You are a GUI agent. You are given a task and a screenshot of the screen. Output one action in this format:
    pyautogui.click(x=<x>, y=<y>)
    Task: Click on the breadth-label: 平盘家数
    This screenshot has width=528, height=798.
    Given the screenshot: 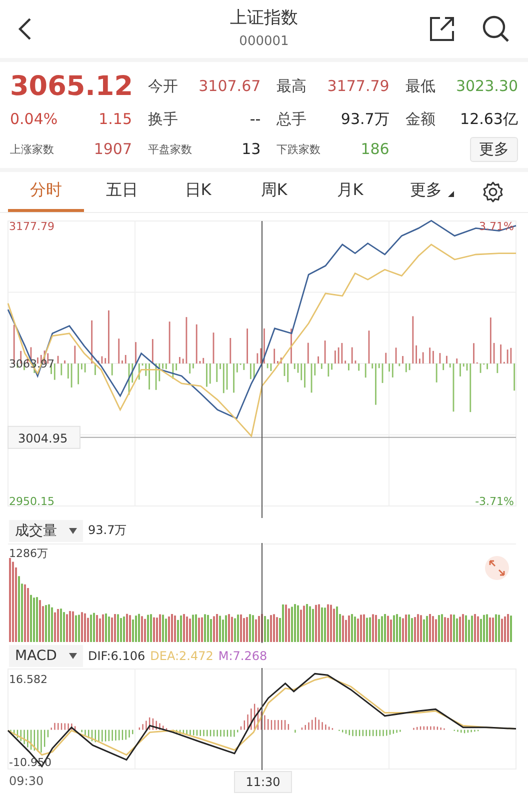 What is the action you would take?
    pyautogui.click(x=170, y=149)
    